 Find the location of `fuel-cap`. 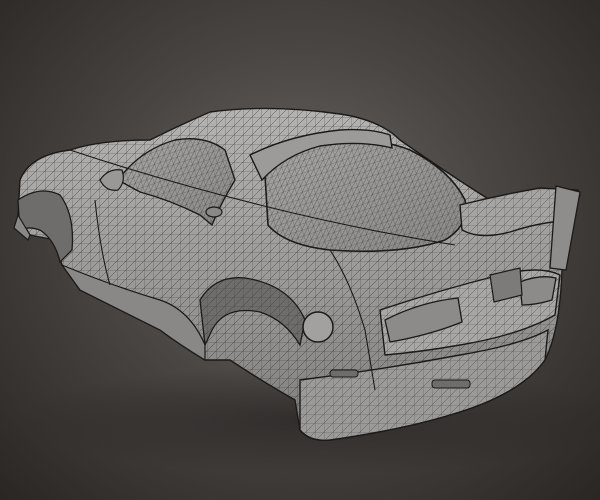

fuel-cap is located at coordinates (318, 327).